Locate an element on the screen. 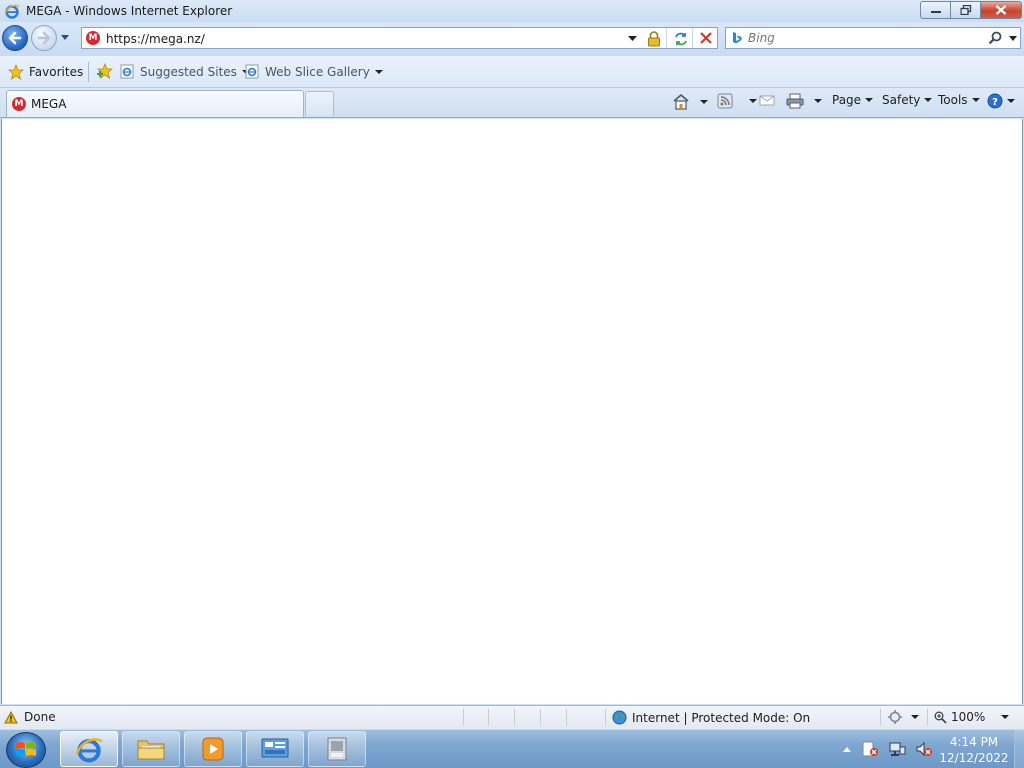  restore-icon is located at coordinates (965, 10).